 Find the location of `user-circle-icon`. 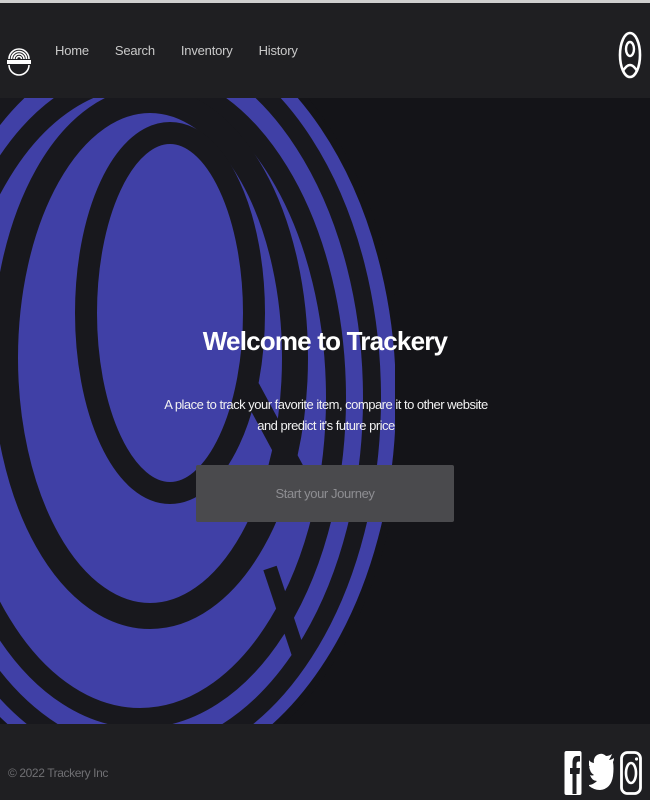

user-circle-icon is located at coordinates (630, 55).